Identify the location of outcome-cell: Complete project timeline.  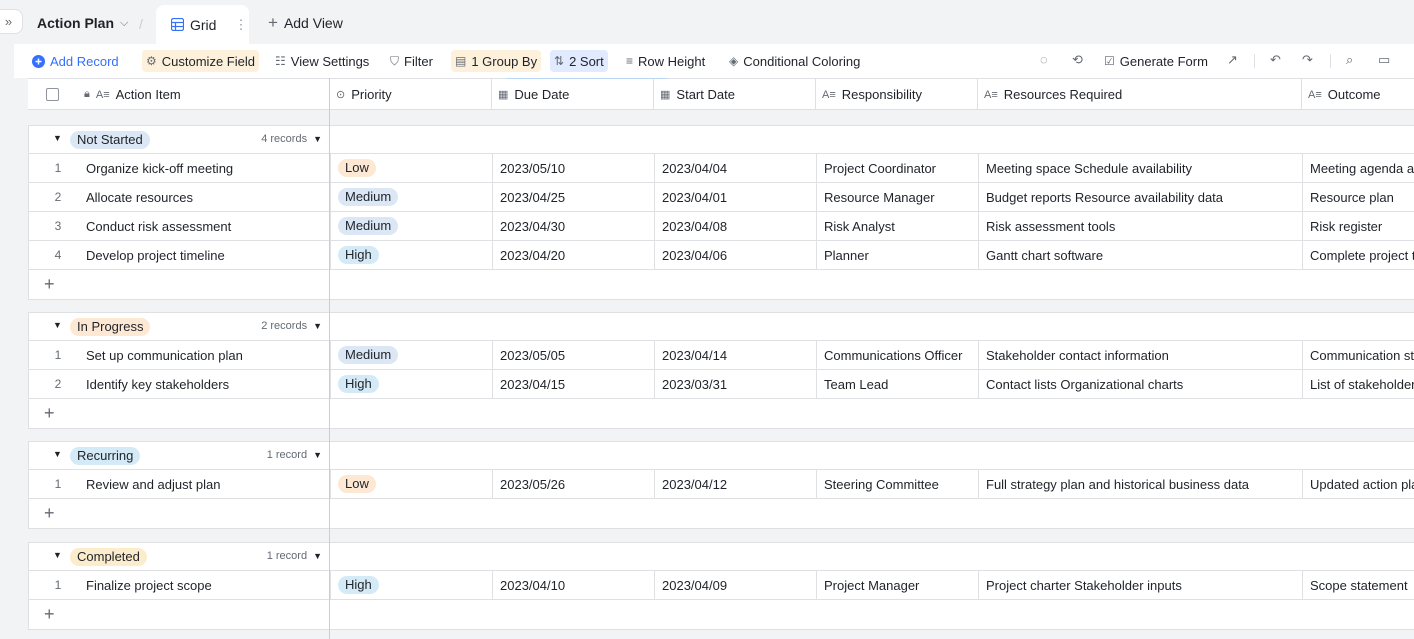
(1358, 255).